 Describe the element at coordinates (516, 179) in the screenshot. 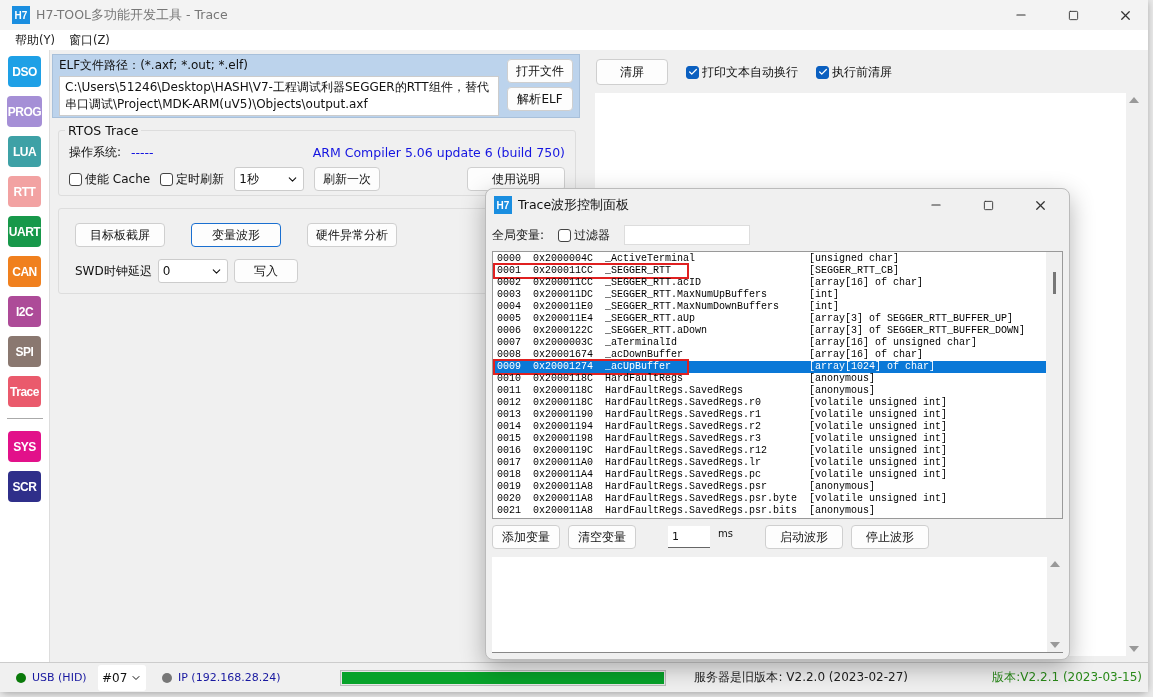

I see `help-button: 使用说明` at that location.